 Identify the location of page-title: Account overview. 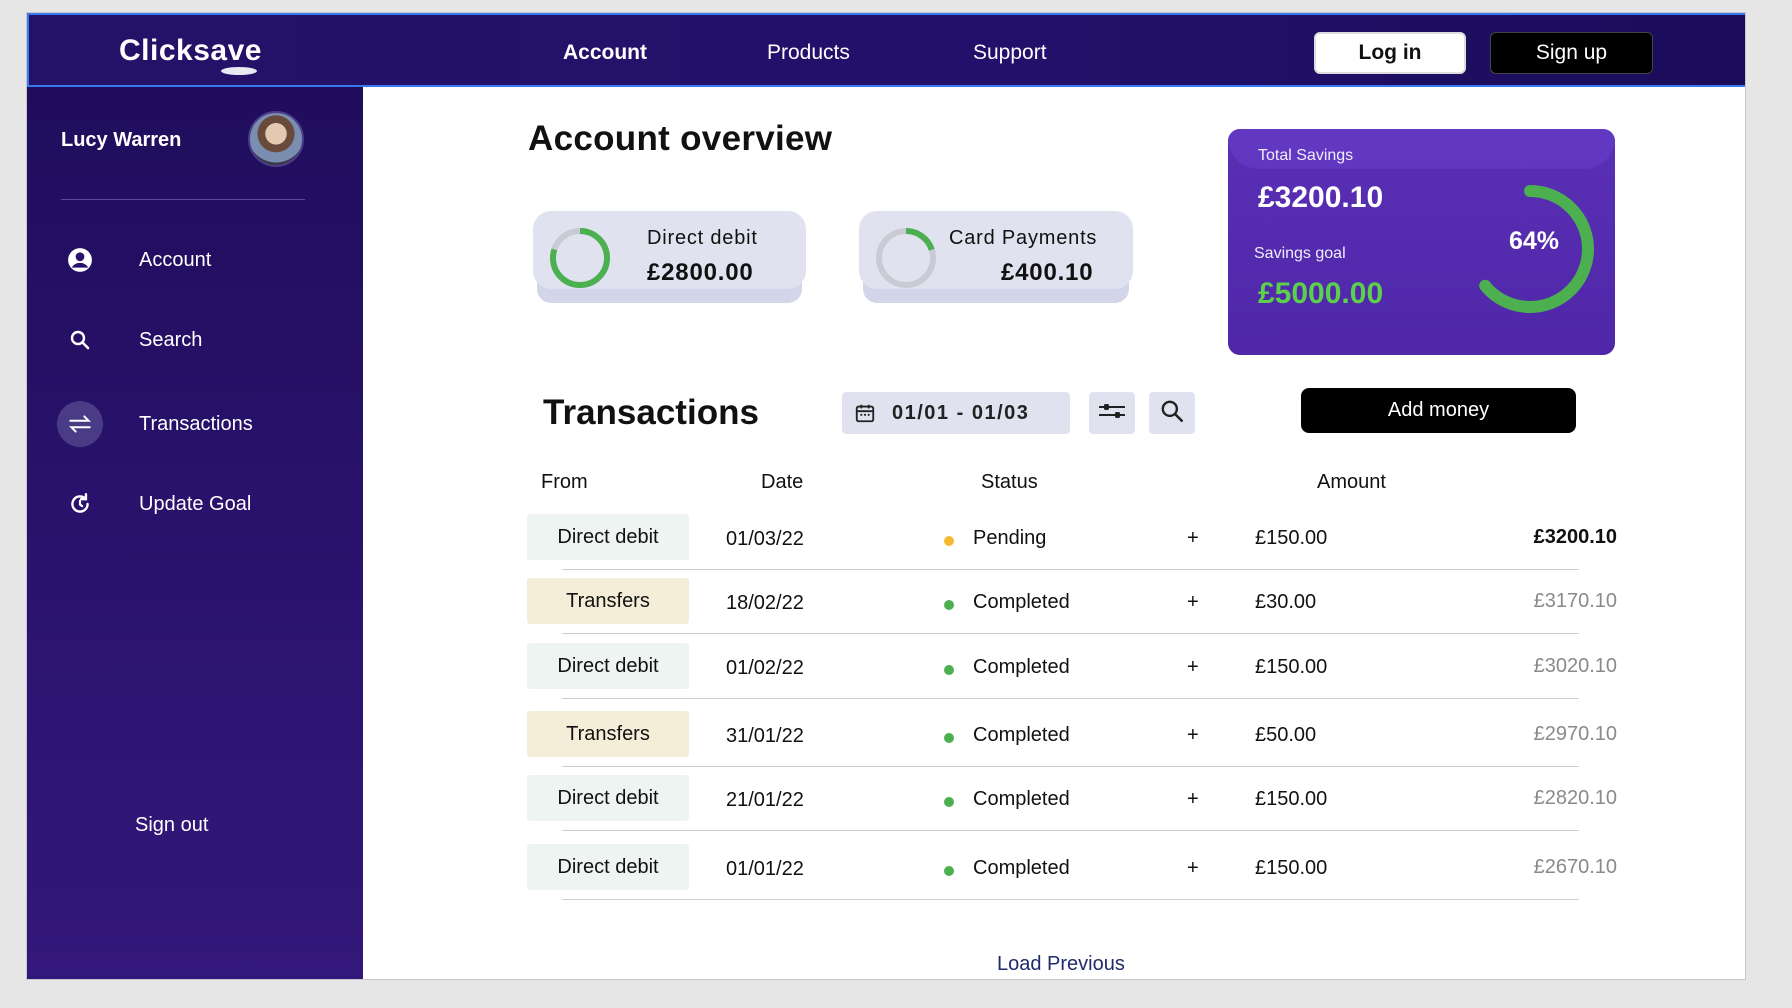
(680, 138).